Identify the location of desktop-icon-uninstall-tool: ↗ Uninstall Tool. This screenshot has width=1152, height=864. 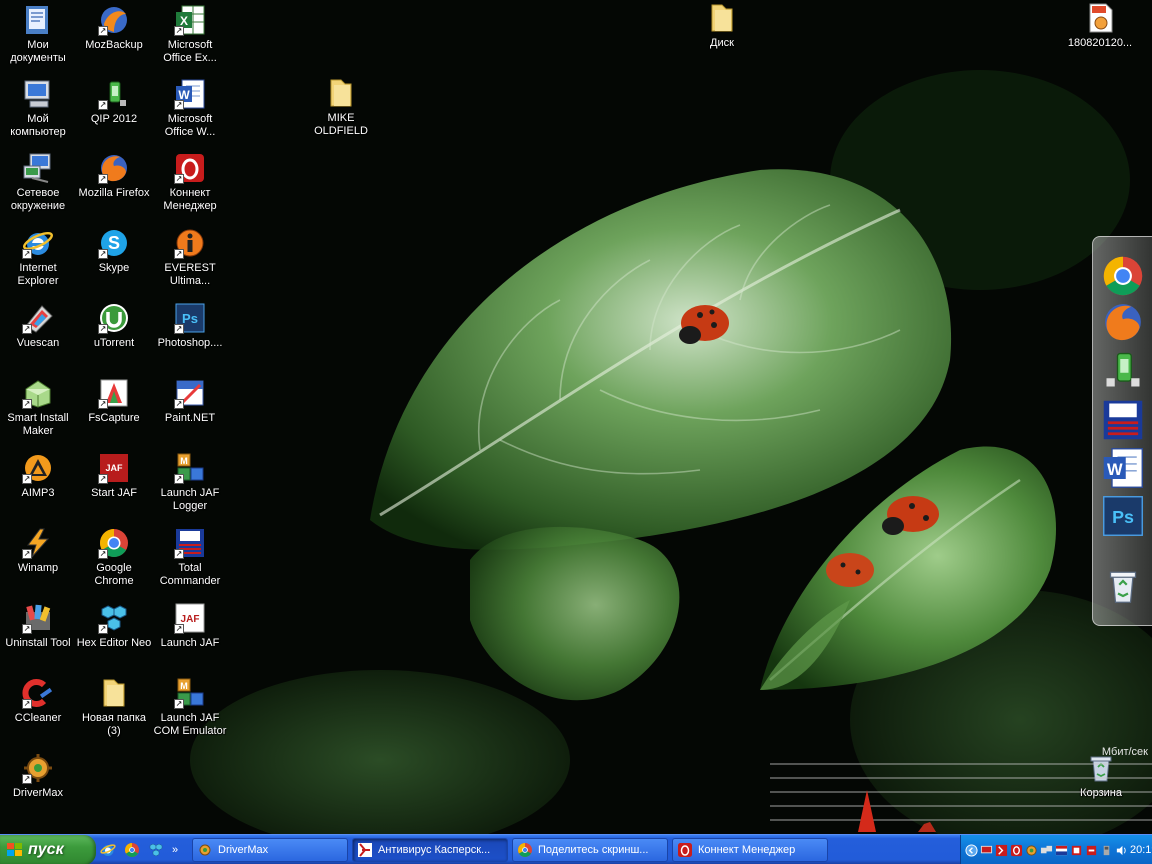
(38, 626).